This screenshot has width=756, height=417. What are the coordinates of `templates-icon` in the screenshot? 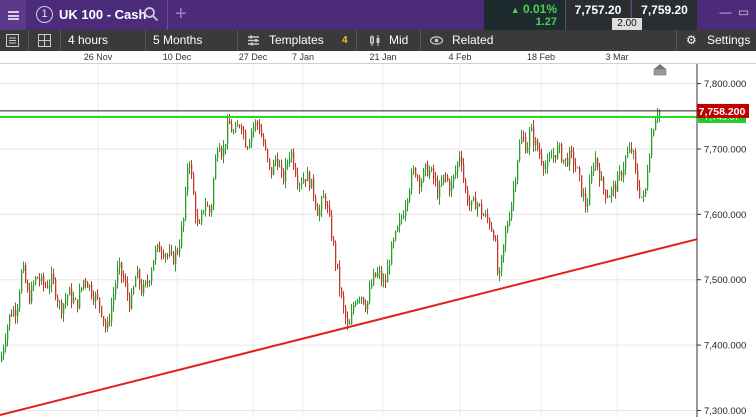 It's located at (253, 40).